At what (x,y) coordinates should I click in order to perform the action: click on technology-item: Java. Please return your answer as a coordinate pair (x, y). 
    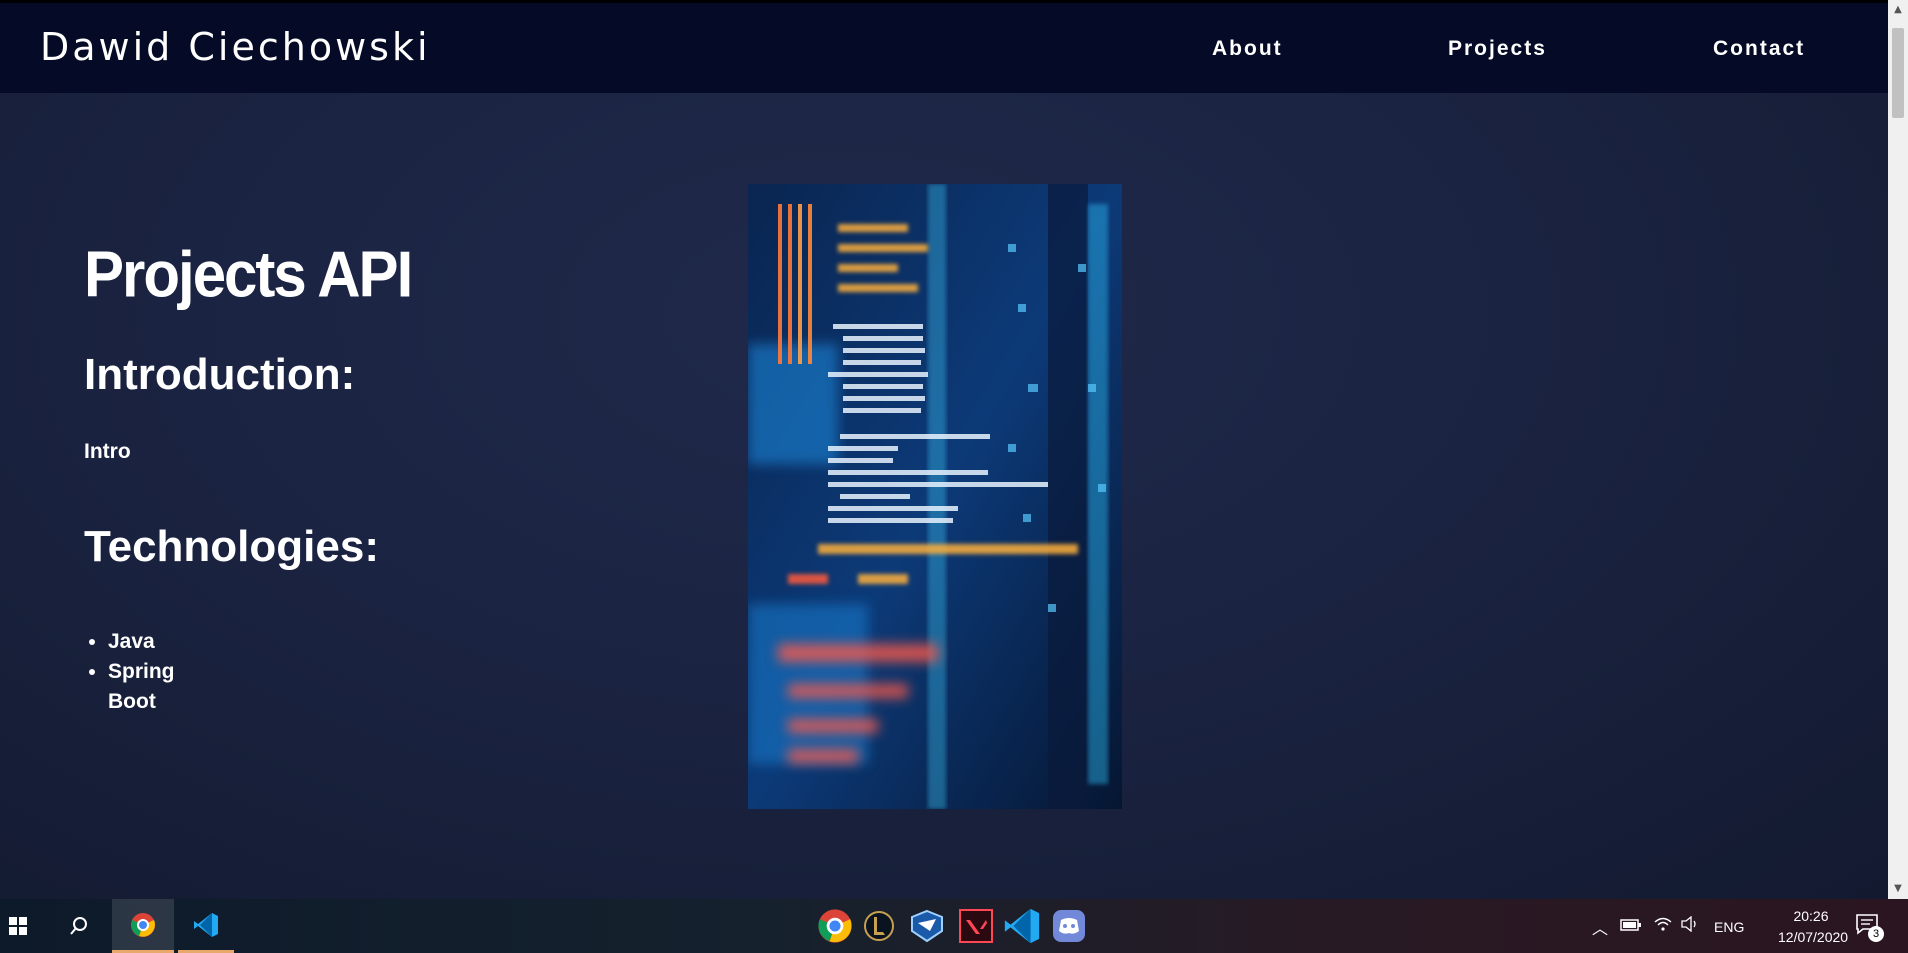
    Looking at the image, I should click on (141, 642).